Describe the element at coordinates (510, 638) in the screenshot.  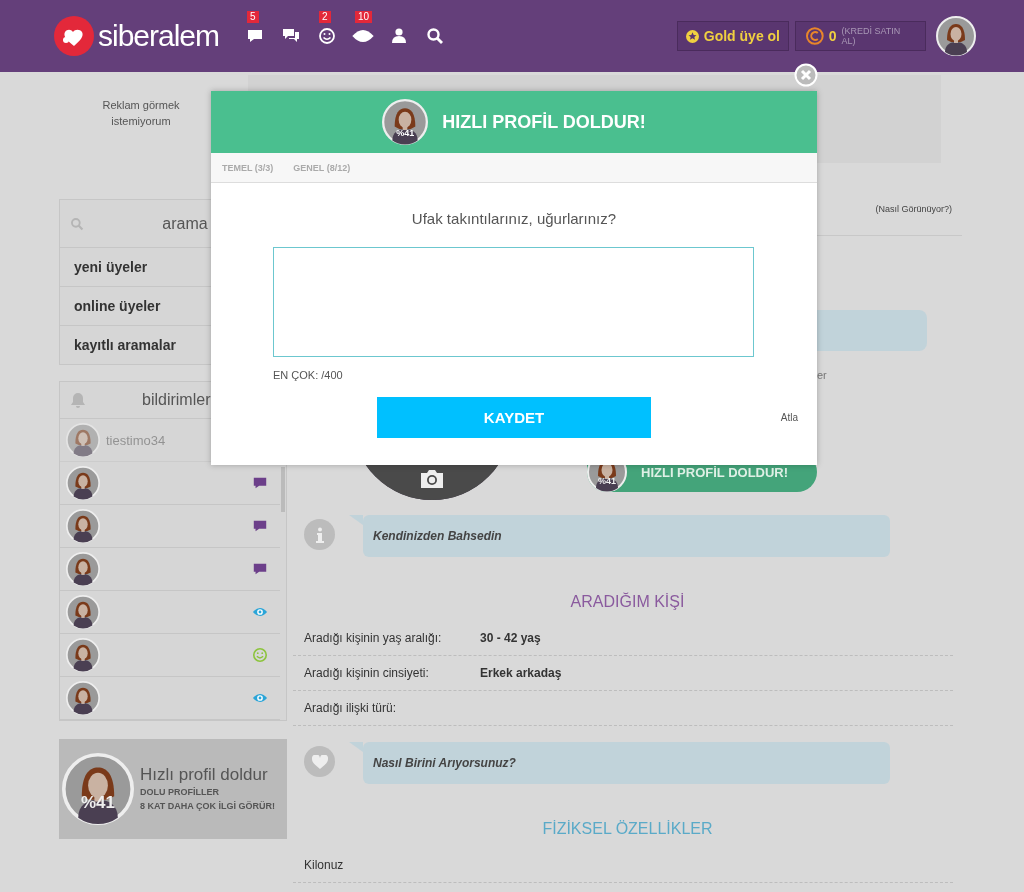
I see `field-value: 30 - 42 yaş` at that location.